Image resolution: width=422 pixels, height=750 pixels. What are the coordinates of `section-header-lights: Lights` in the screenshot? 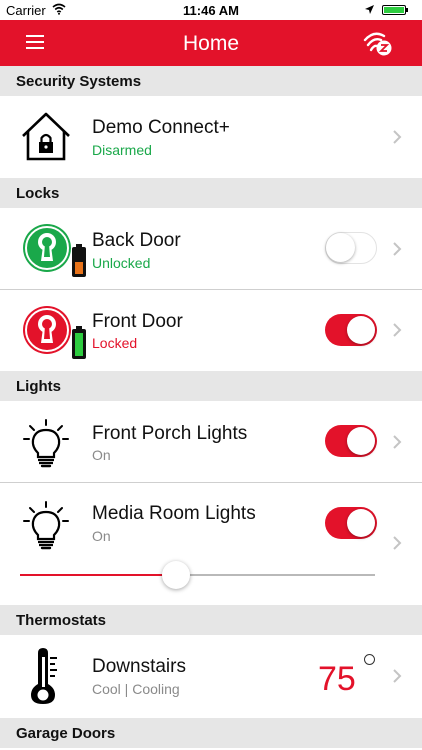 It's located at (211, 386).